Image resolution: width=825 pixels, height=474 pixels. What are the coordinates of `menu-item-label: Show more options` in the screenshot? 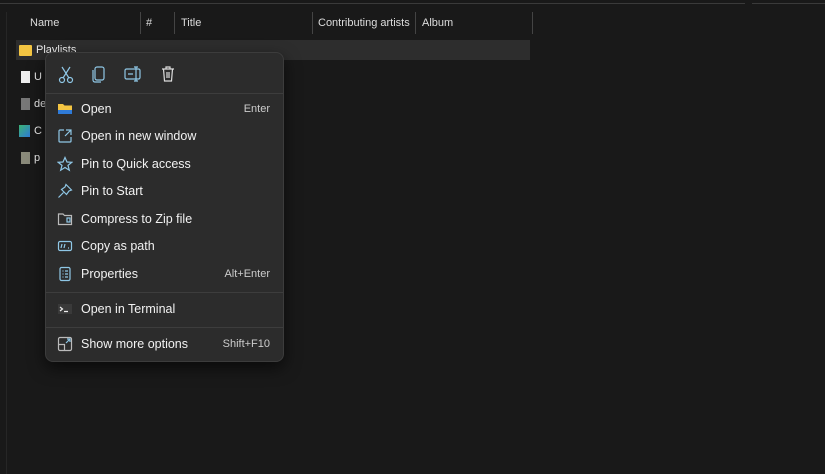 It's located at (135, 344).